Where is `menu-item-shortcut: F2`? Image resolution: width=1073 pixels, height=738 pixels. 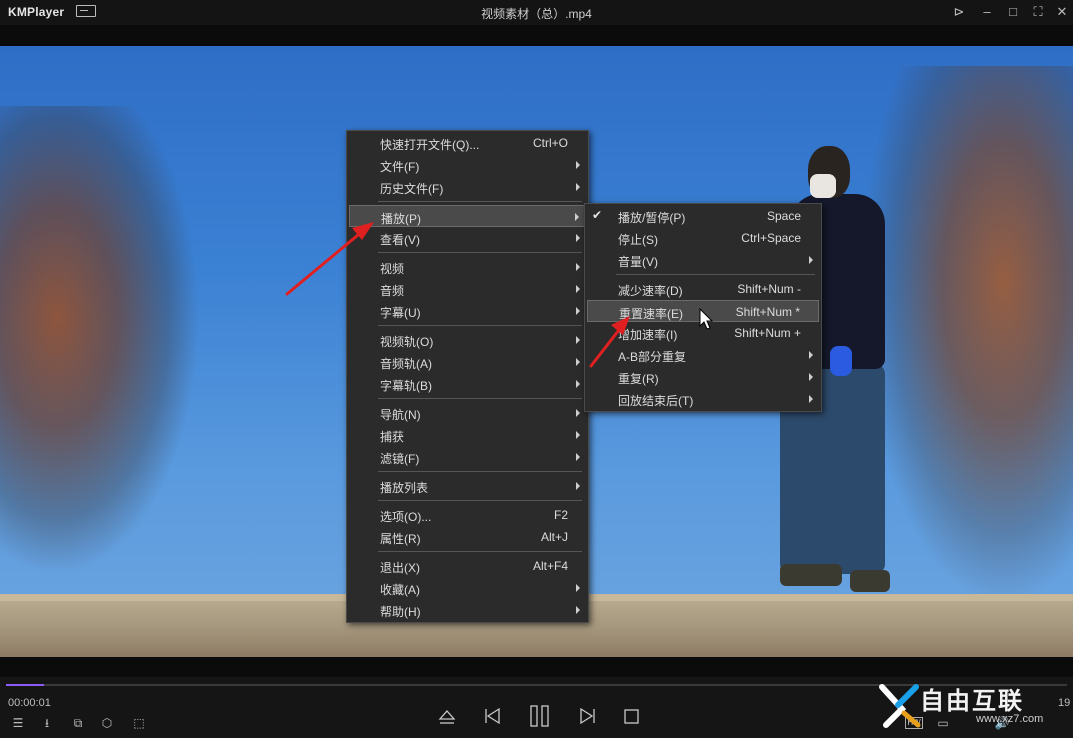
menu-item-shortcut: F2 is located at coordinates (560, 515).